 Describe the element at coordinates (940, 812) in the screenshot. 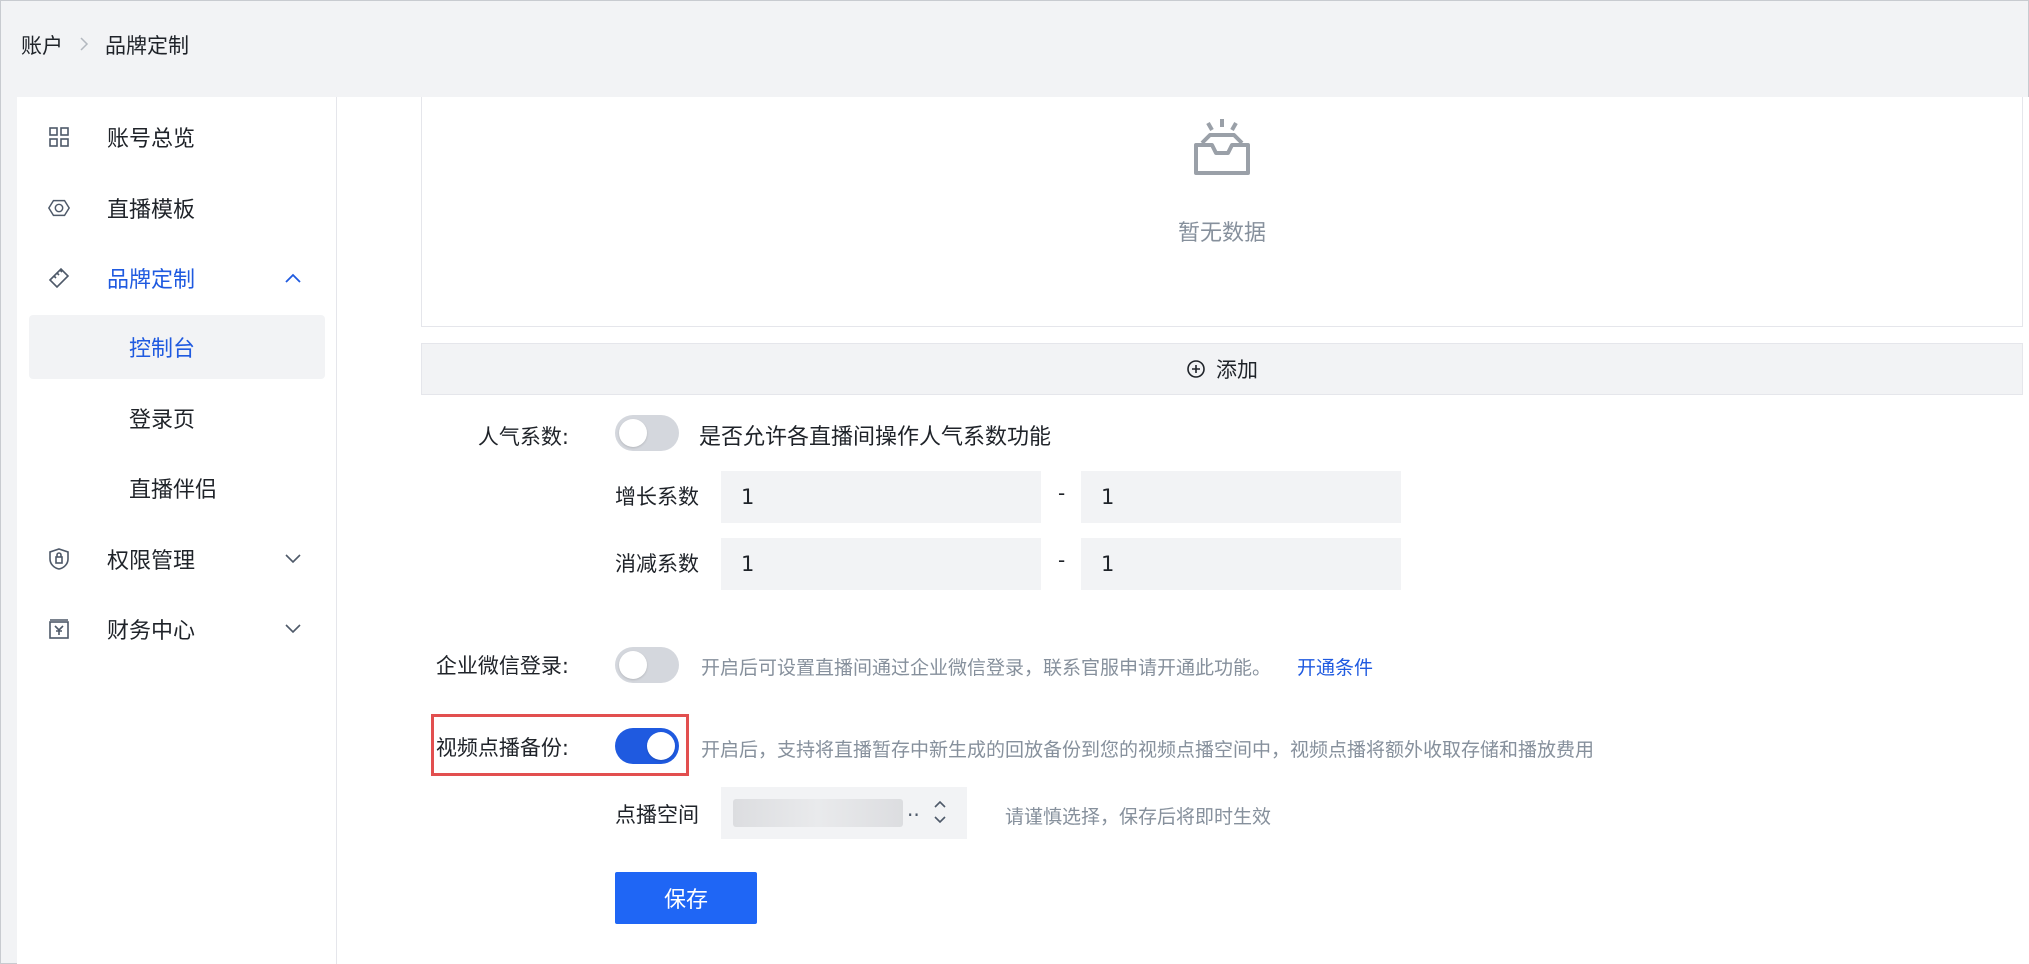

I see `select-arrows-icon` at that location.